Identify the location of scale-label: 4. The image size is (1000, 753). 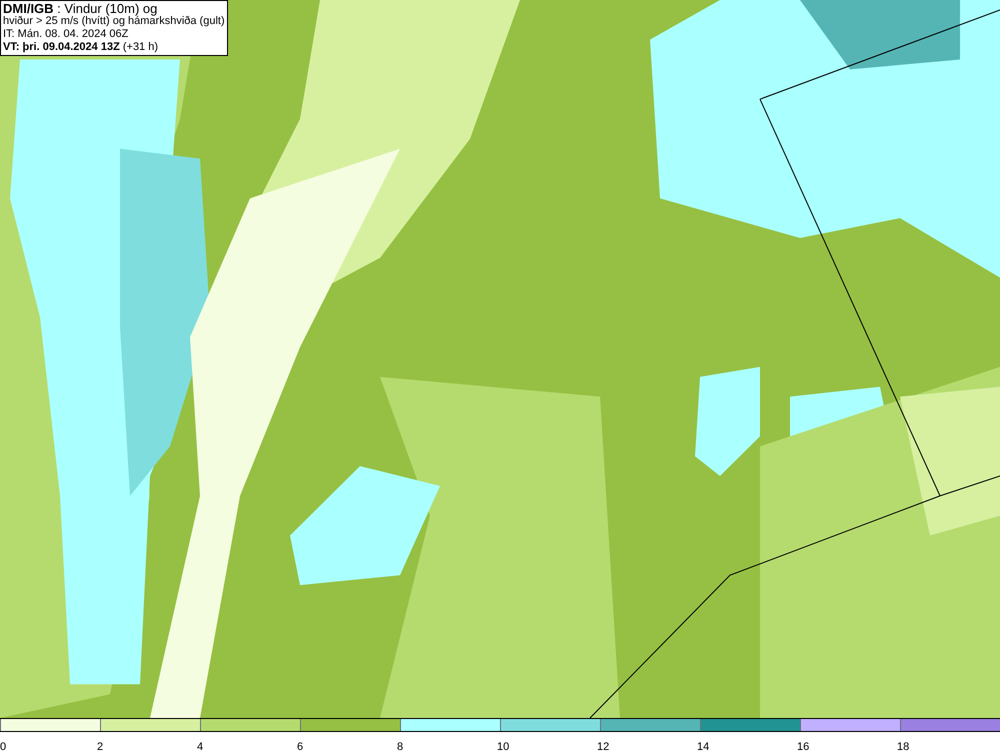
(200, 747).